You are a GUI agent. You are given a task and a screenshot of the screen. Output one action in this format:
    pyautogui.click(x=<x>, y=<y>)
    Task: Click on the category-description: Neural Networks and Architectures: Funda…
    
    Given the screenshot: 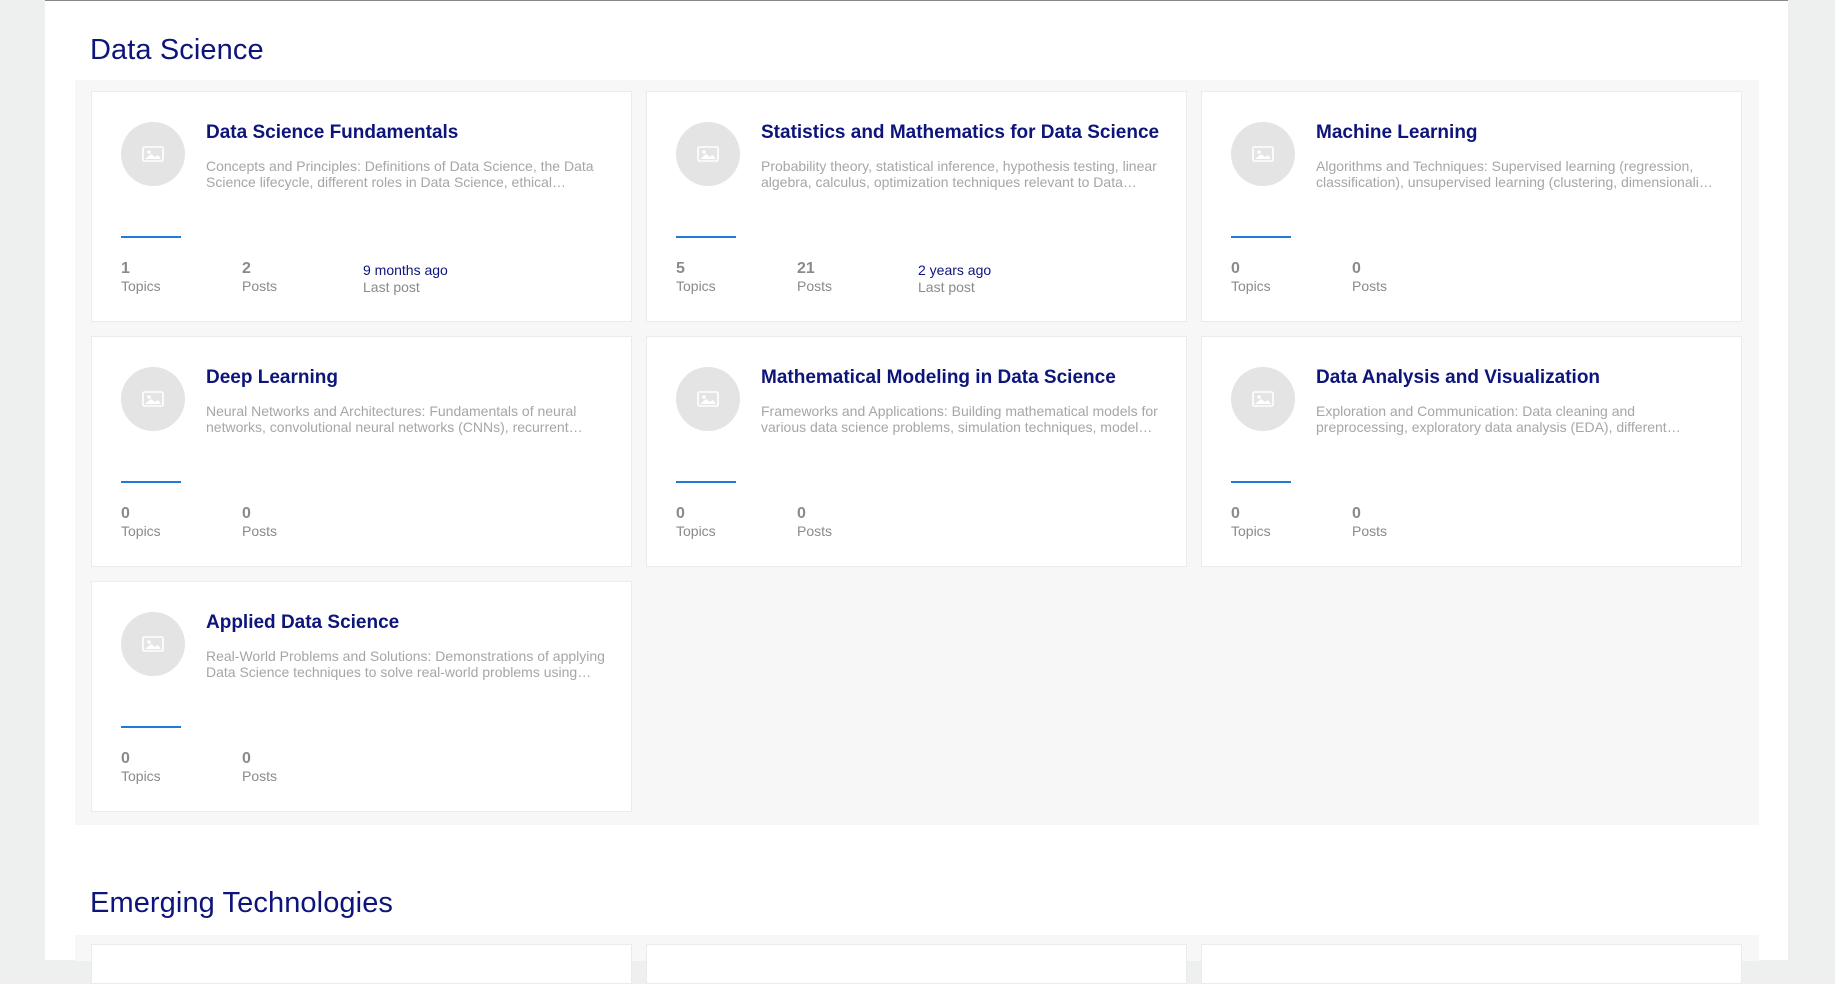 What is the action you would take?
    pyautogui.click(x=391, y=419)
    